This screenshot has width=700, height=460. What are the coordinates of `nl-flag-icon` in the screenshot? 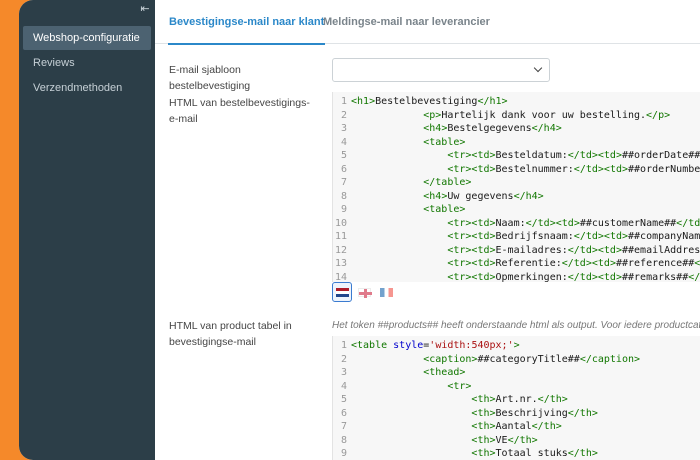 It's located at (342, 292).